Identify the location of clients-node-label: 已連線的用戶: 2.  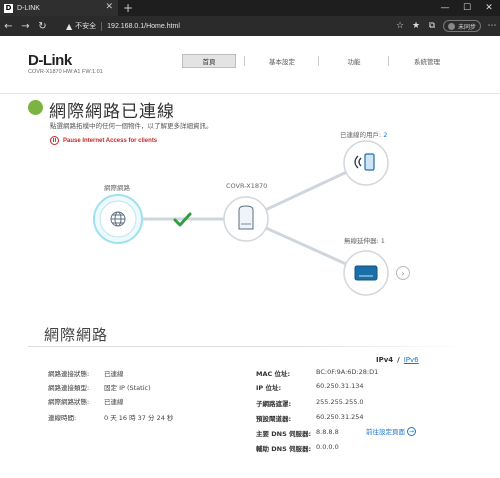
(363, 134).